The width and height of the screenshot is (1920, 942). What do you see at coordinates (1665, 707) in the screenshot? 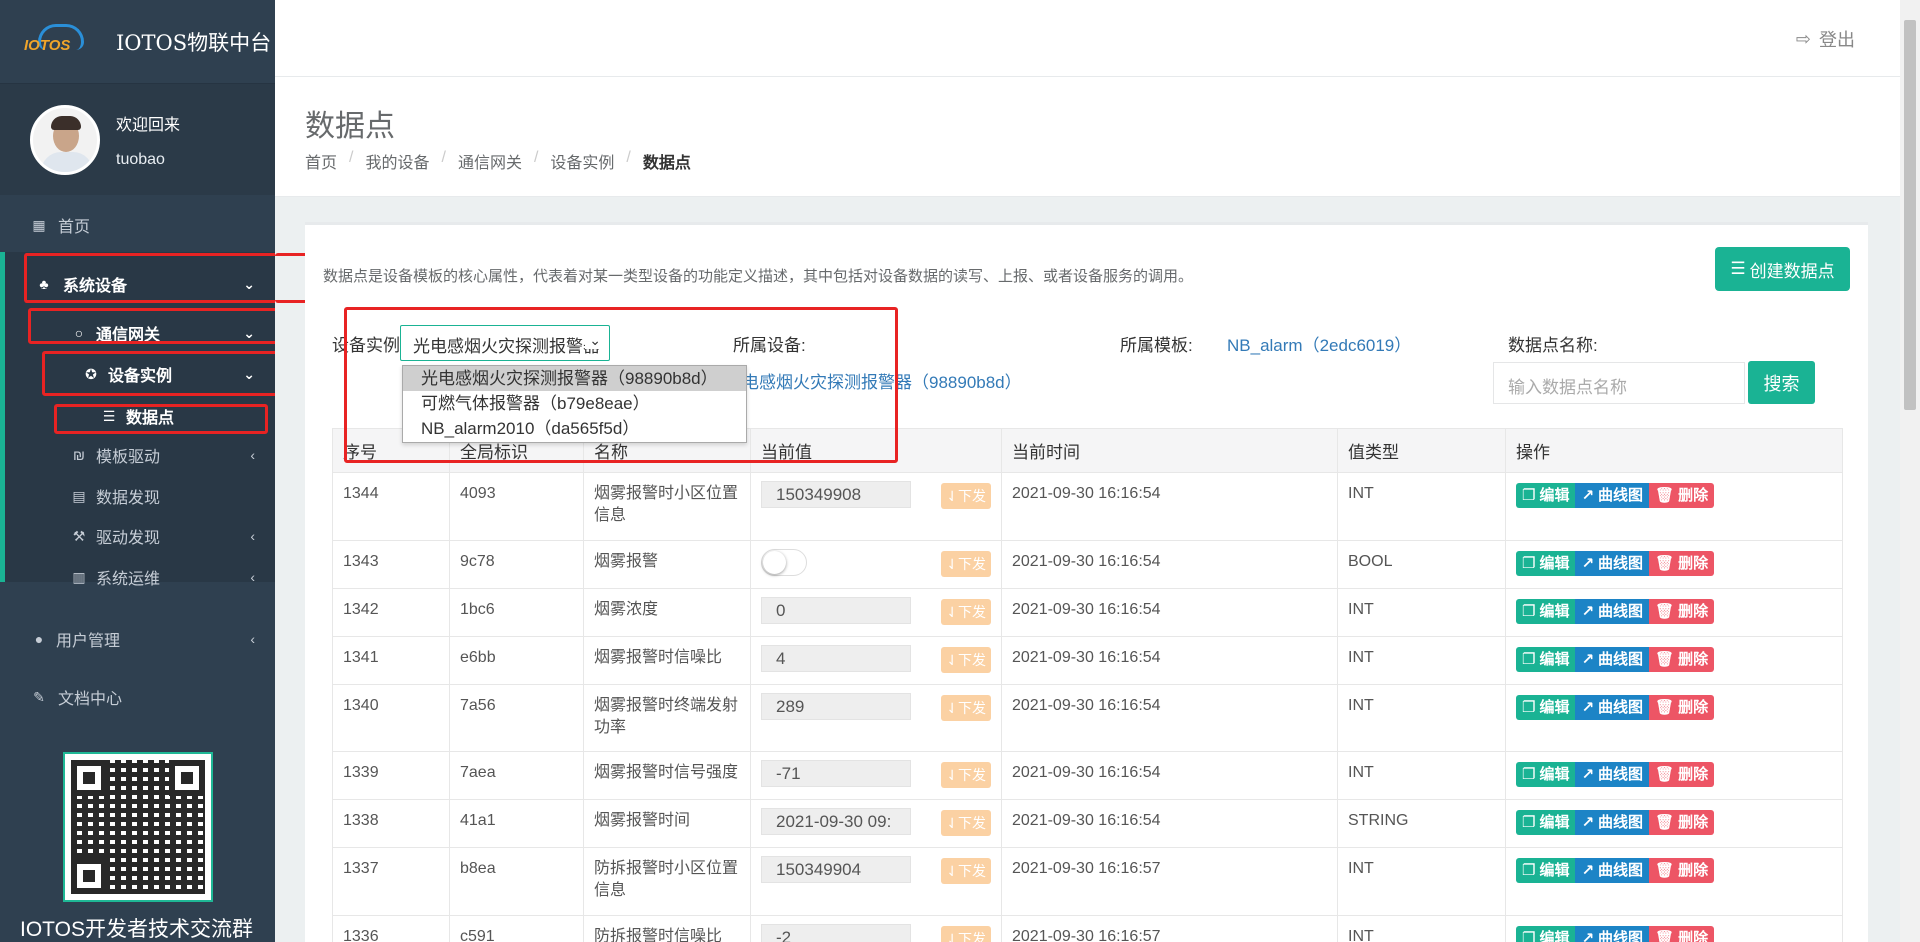
I see `trash-icon: 🗑` at bounding box center [1665, 707].